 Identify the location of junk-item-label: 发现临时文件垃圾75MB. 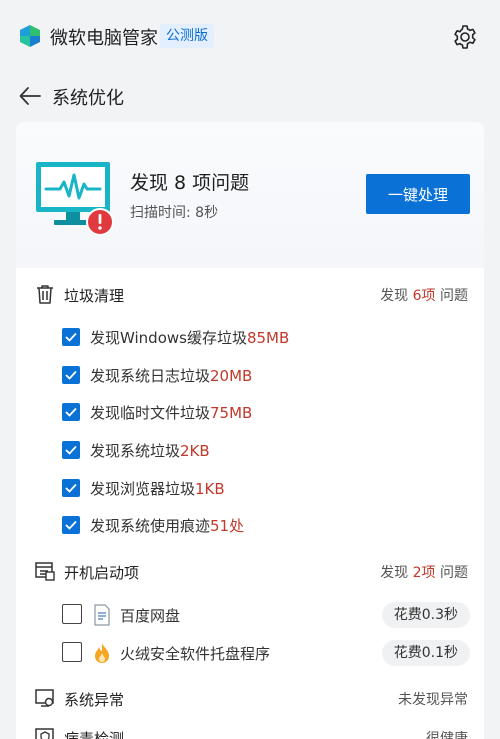
(171, 413).